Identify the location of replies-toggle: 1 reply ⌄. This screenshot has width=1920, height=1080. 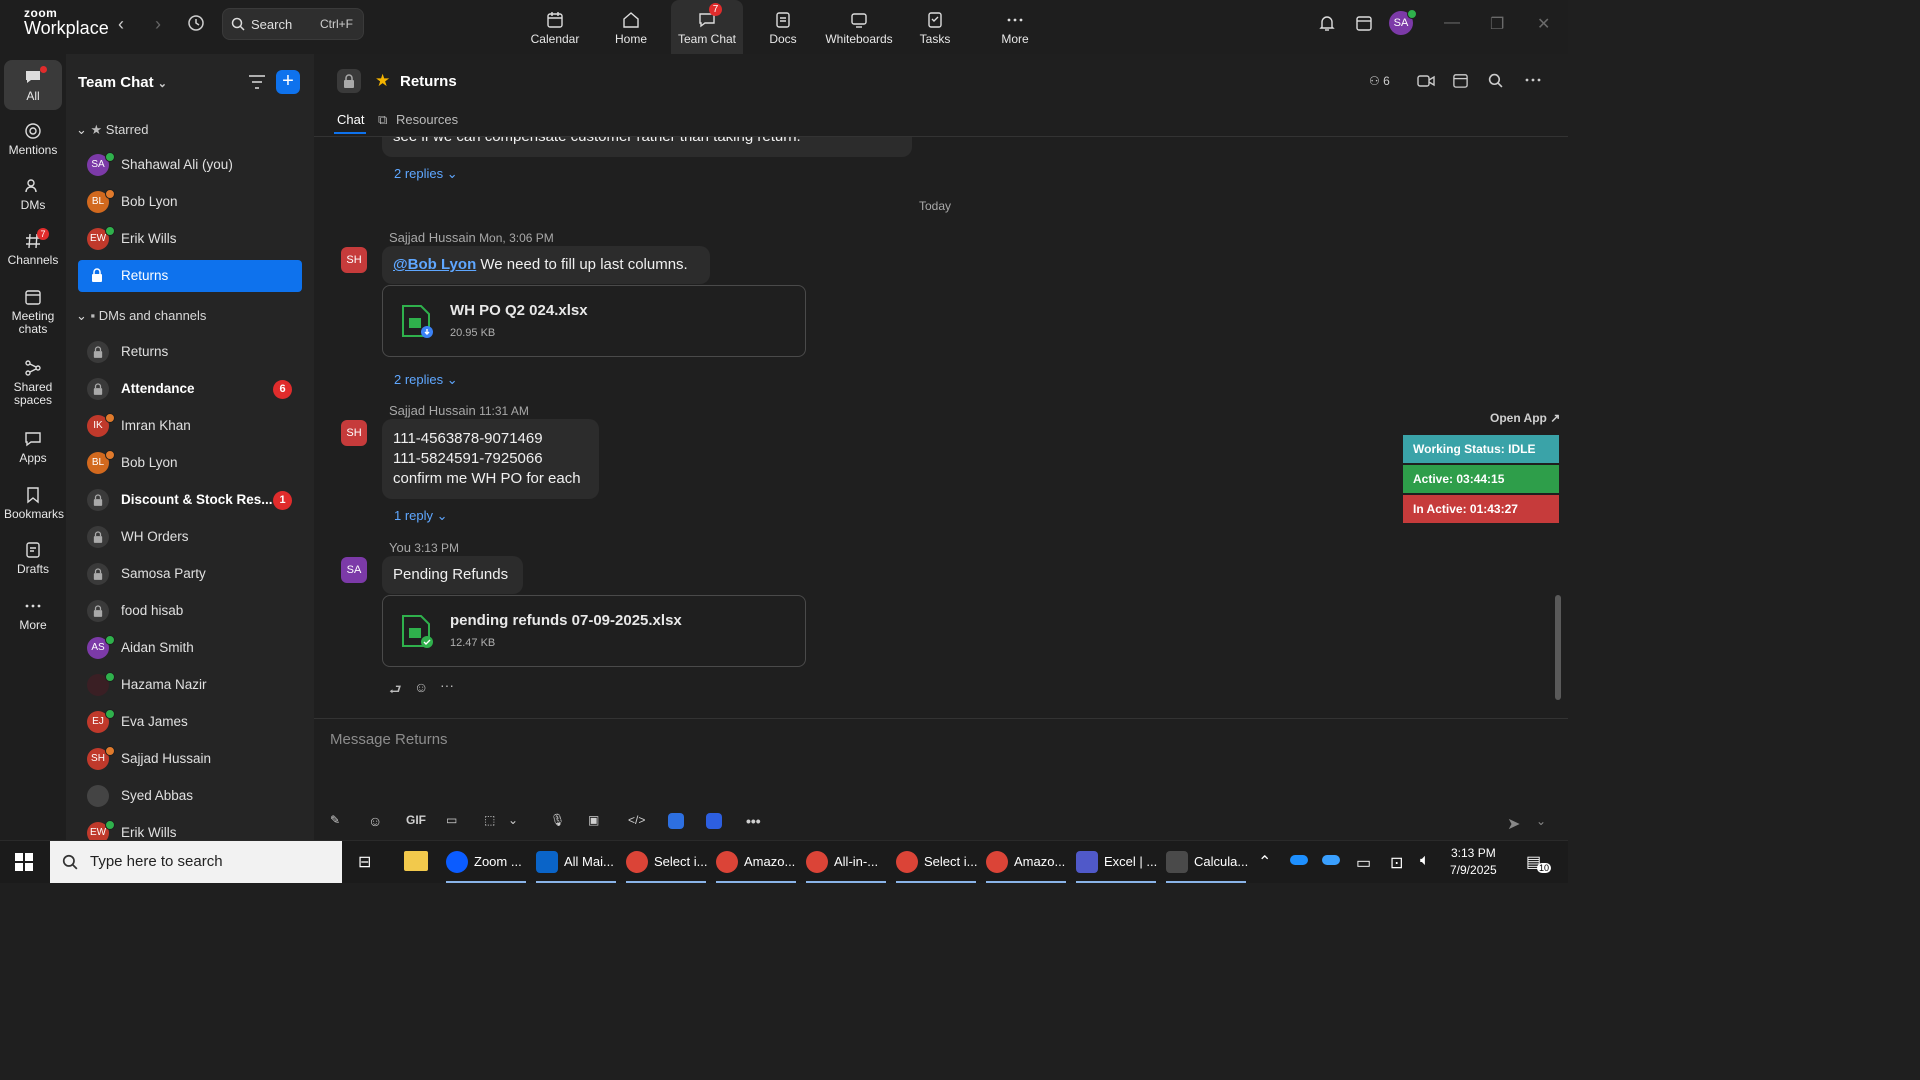
(421, 516).